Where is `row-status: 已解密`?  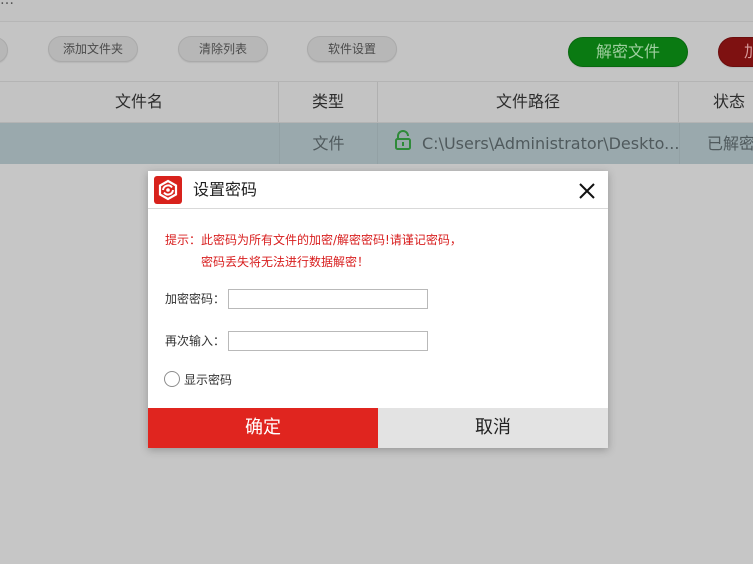 row-status: 已解密 is located at coordinates (716, 143).